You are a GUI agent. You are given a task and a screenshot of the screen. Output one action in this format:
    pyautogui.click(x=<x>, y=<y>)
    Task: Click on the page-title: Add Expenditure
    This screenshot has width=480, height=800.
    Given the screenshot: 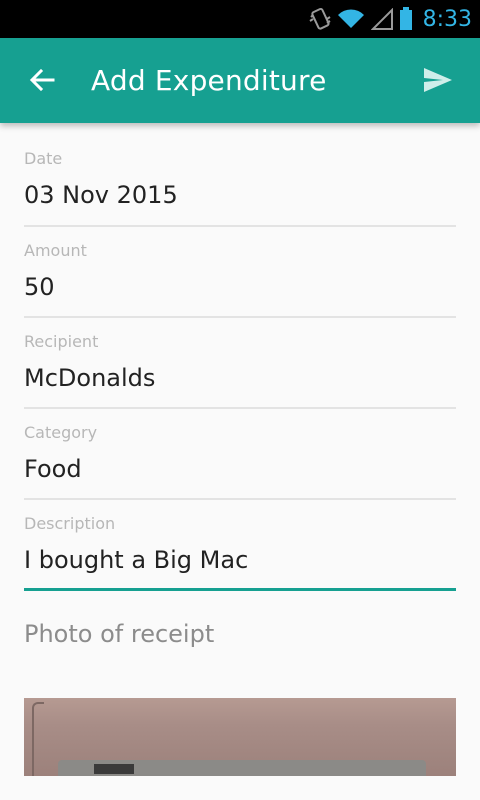 What is the action you would take?
    pyautogui.click(x=209, y=80)
    